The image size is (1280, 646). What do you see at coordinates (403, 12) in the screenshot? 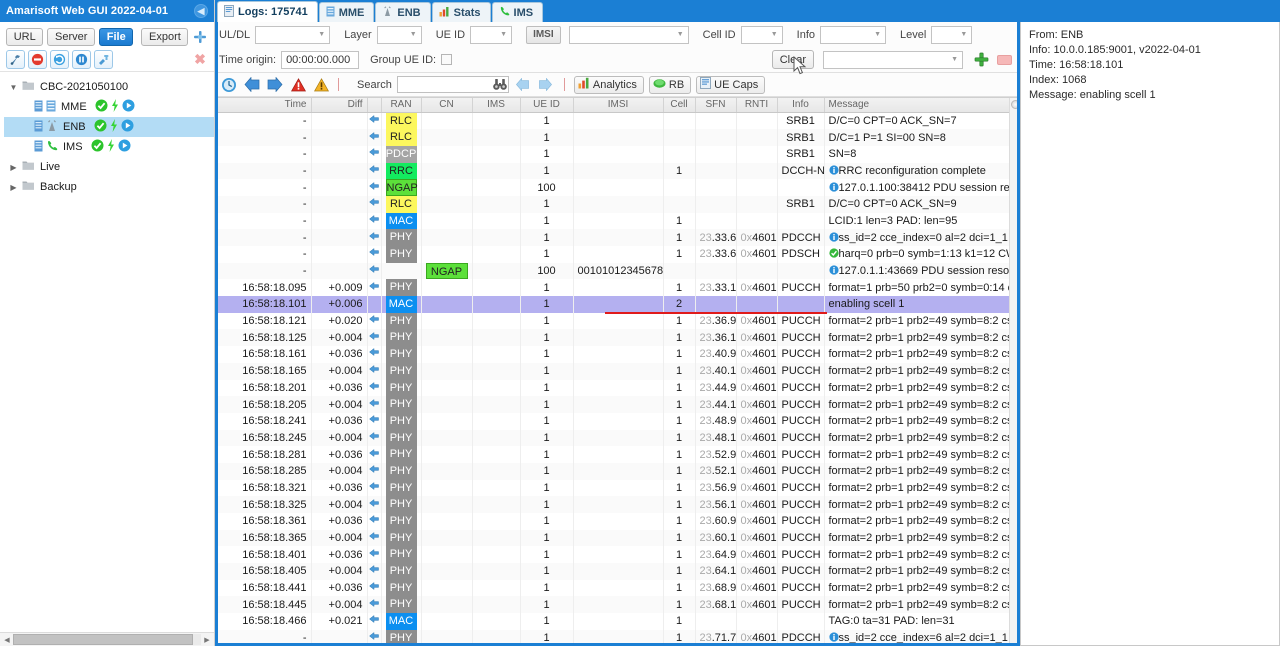
I see `tab-enb: ENB` at bounding box center [403, 12].